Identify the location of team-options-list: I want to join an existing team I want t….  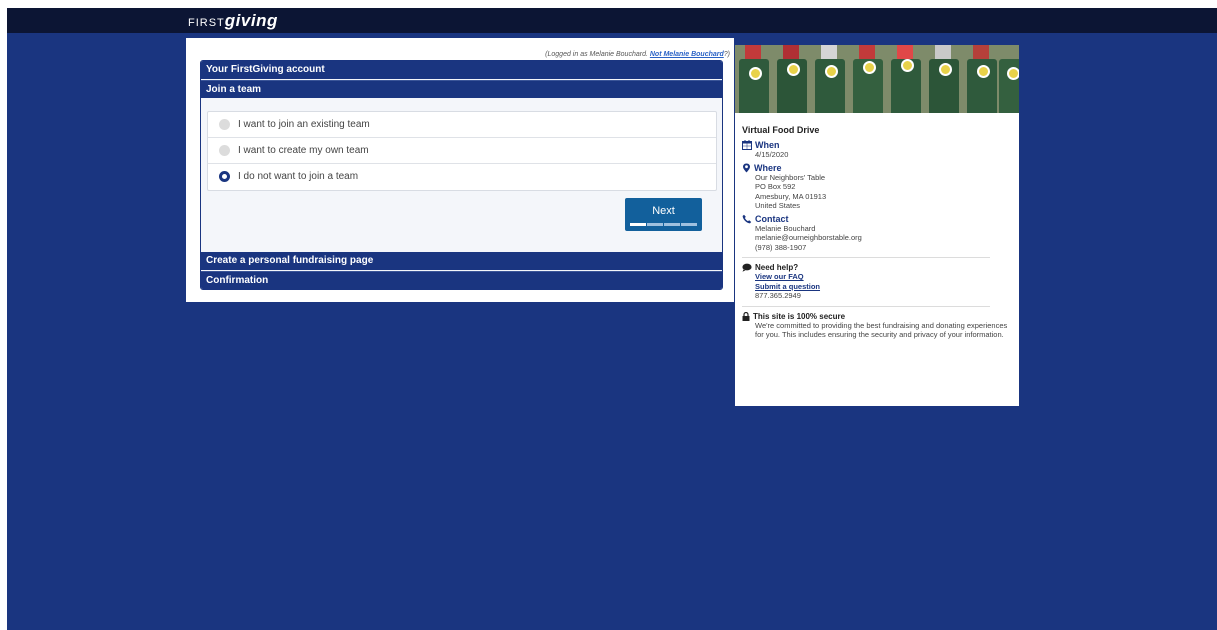
(462, 151).